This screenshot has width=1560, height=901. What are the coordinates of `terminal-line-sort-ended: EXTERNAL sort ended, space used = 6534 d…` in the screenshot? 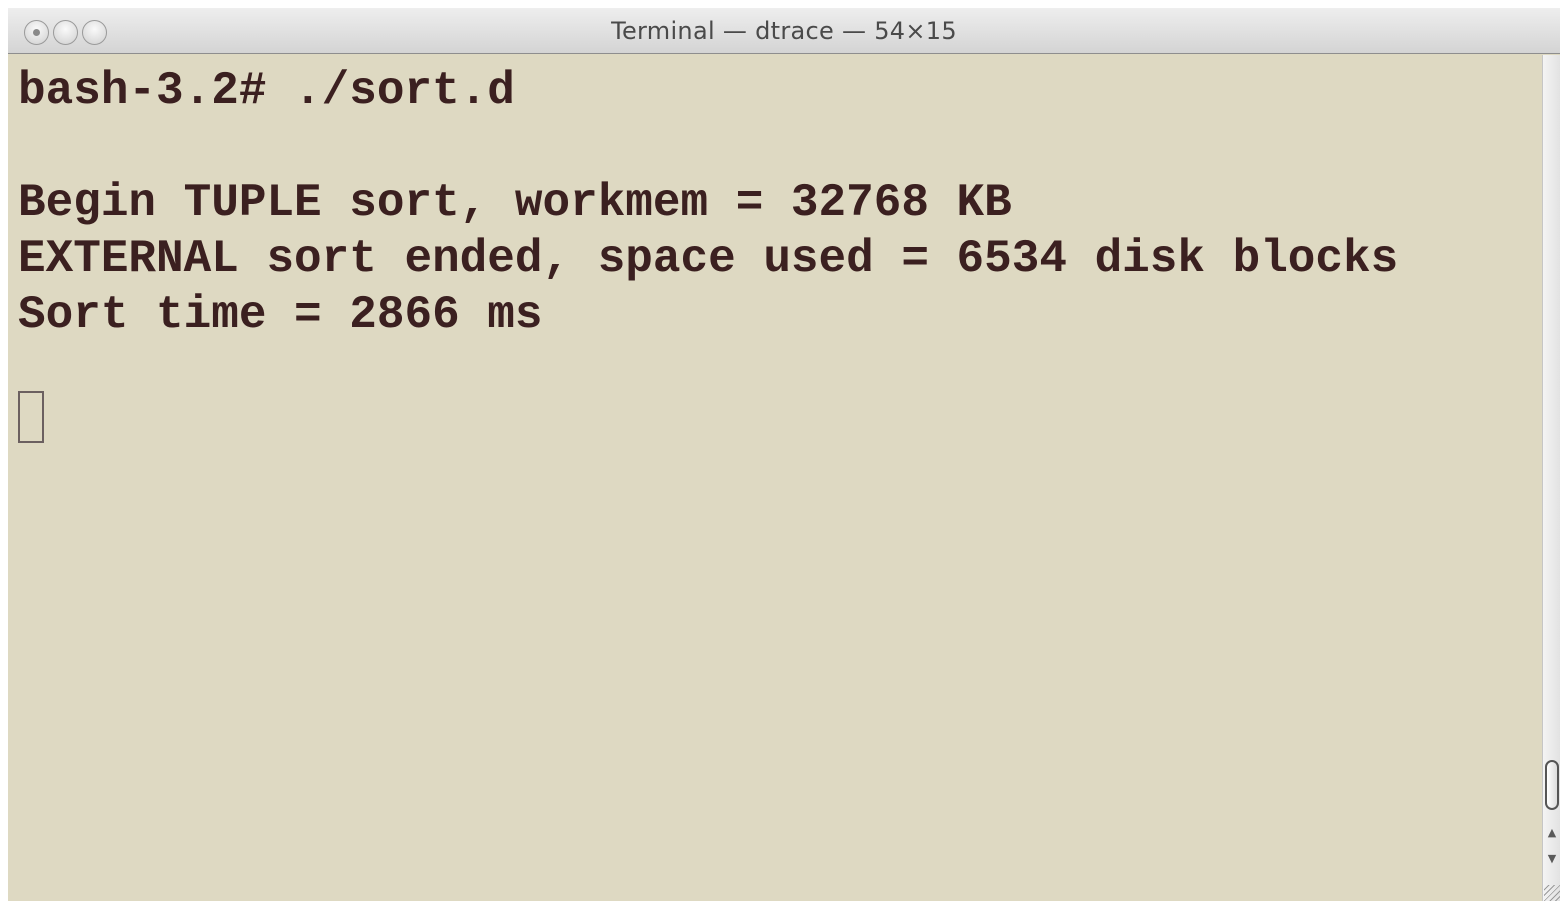 It's located at (708, 259).